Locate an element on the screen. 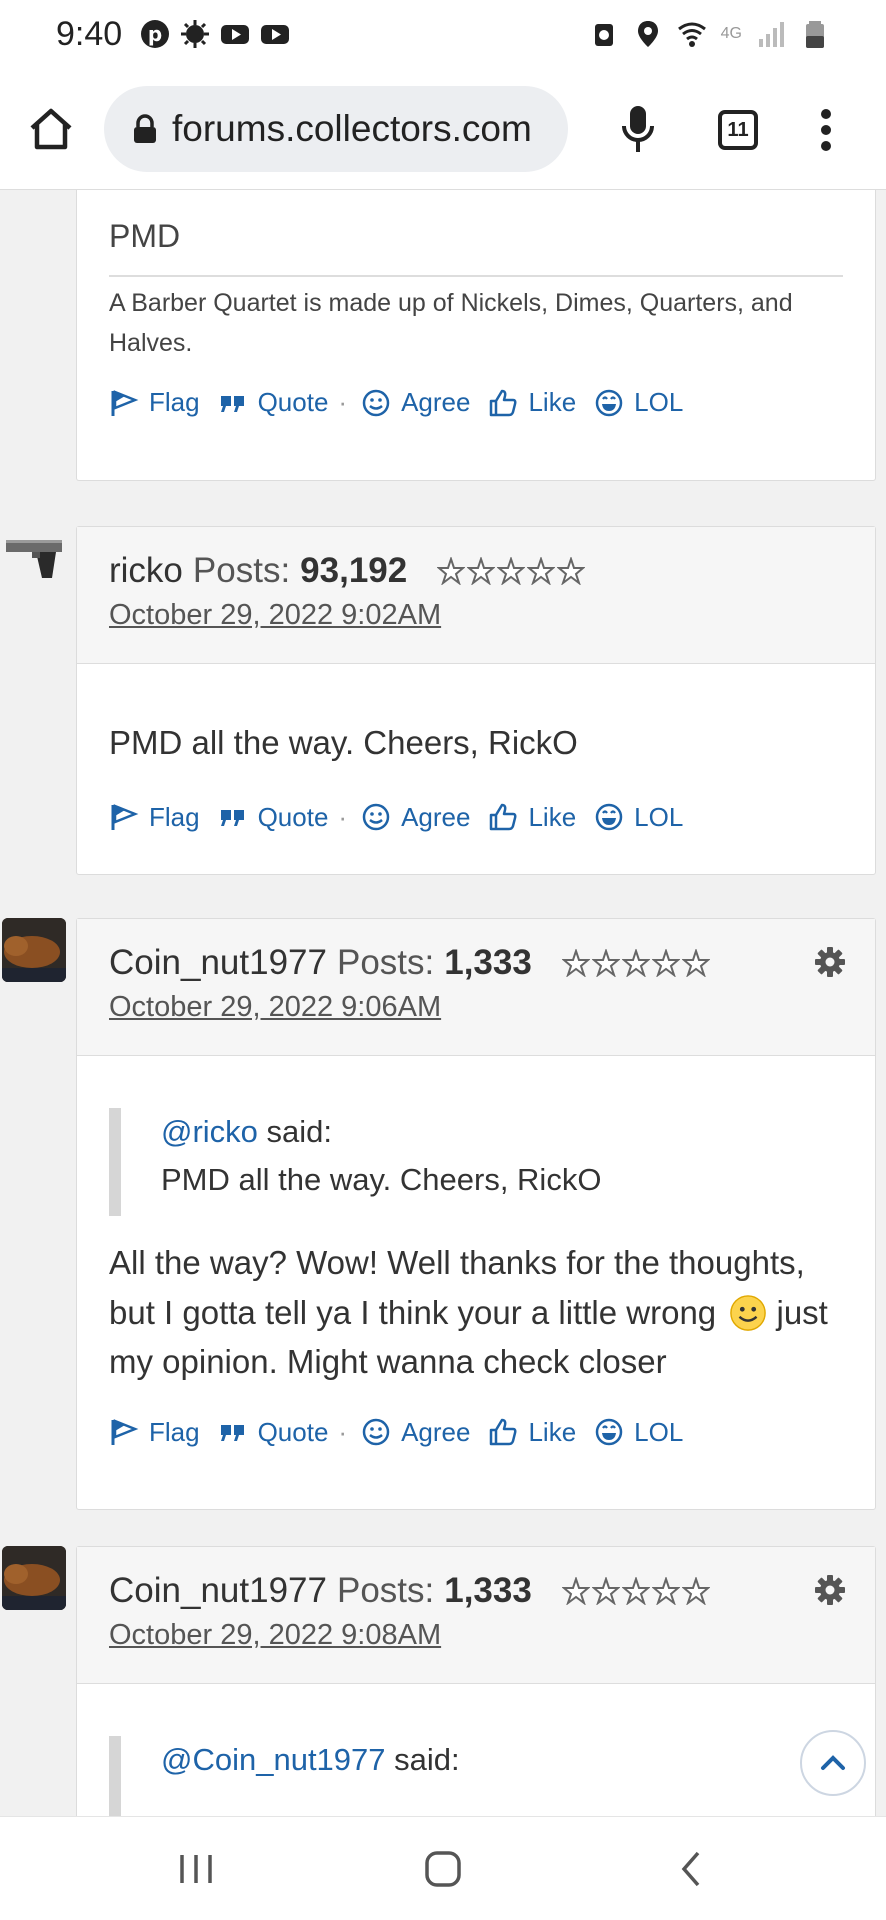  network-4g-icon: 4G is located at coordinates (731, 33).